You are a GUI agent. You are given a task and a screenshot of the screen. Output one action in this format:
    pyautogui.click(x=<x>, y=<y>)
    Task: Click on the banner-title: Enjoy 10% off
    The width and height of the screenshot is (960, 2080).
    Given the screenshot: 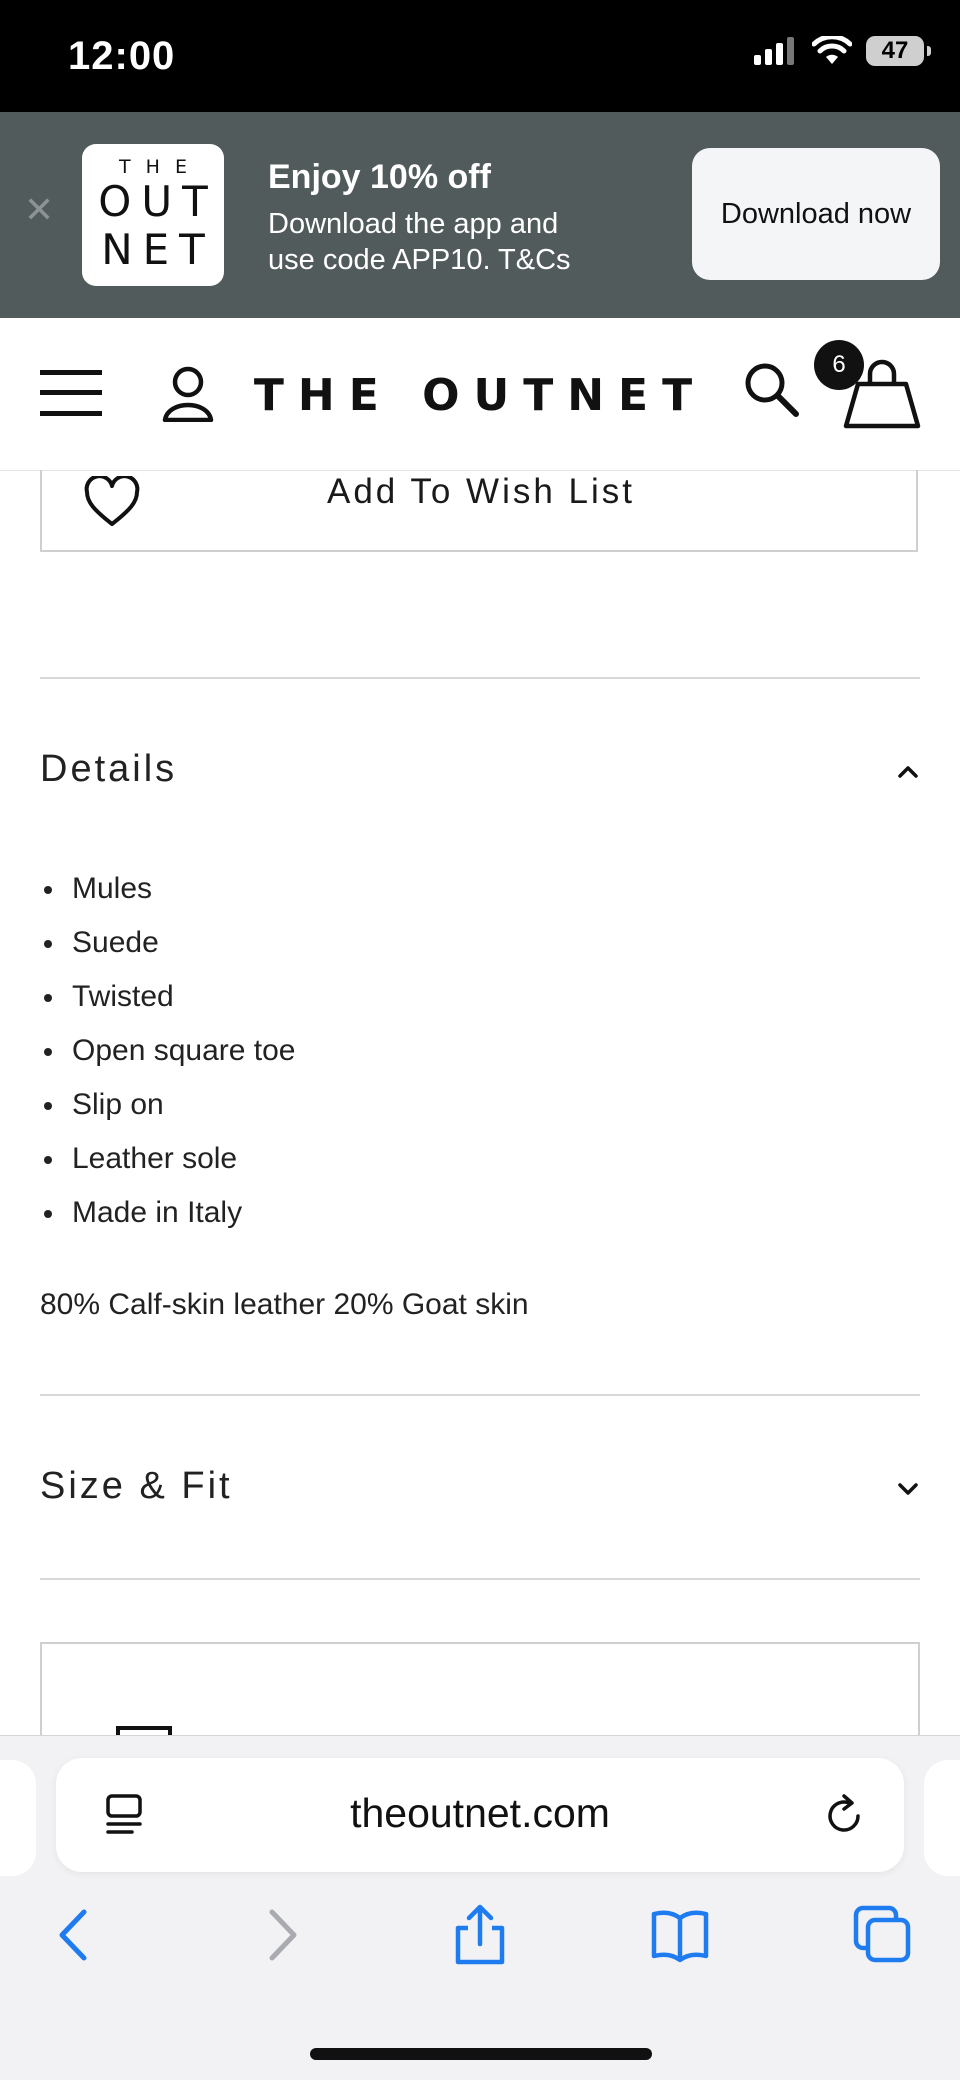 What is the action you would take?
    pyautogui.click(x=379, y=177)
    